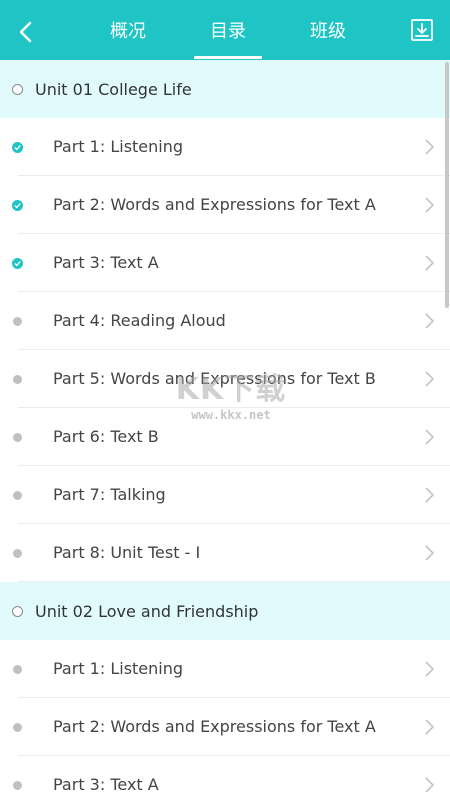  What do you see at coordinates (128, 30) in the screenshot?
I see `tab-overview: 概况` at bounding box center [128, 30].